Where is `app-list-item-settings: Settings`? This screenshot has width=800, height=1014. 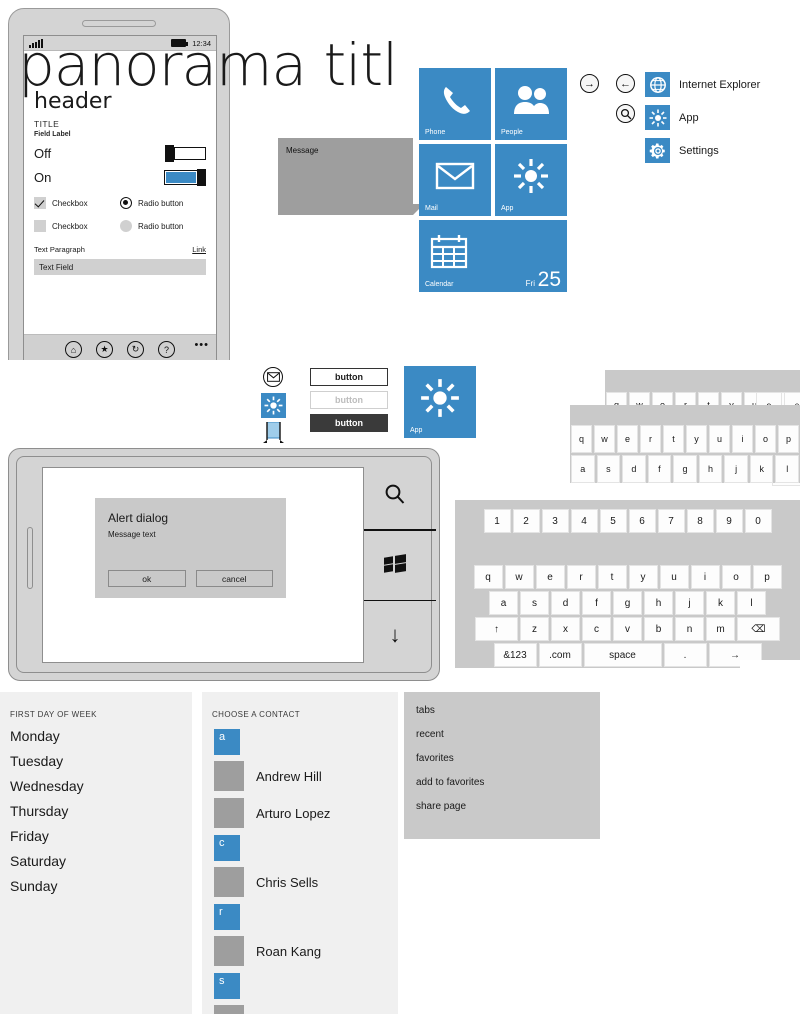
app-list-item-settings: Settings is located at coordinates (702, 150).